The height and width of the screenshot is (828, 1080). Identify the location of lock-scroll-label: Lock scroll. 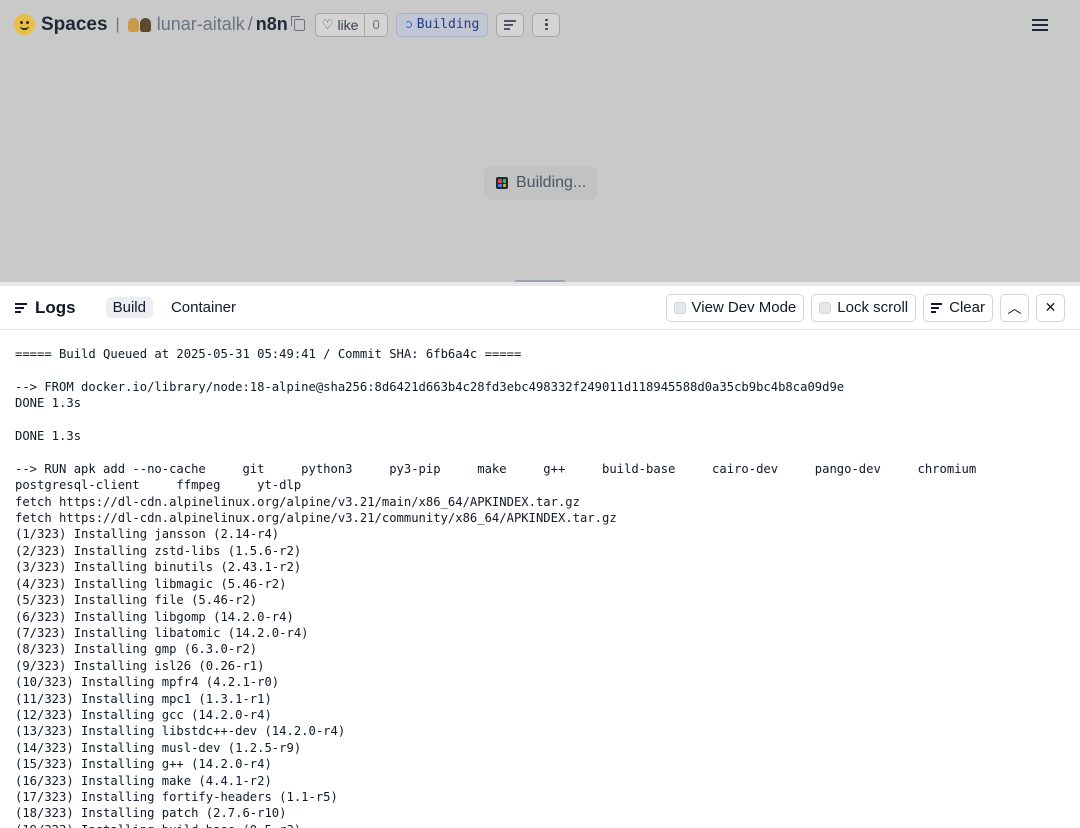
(873, 307).